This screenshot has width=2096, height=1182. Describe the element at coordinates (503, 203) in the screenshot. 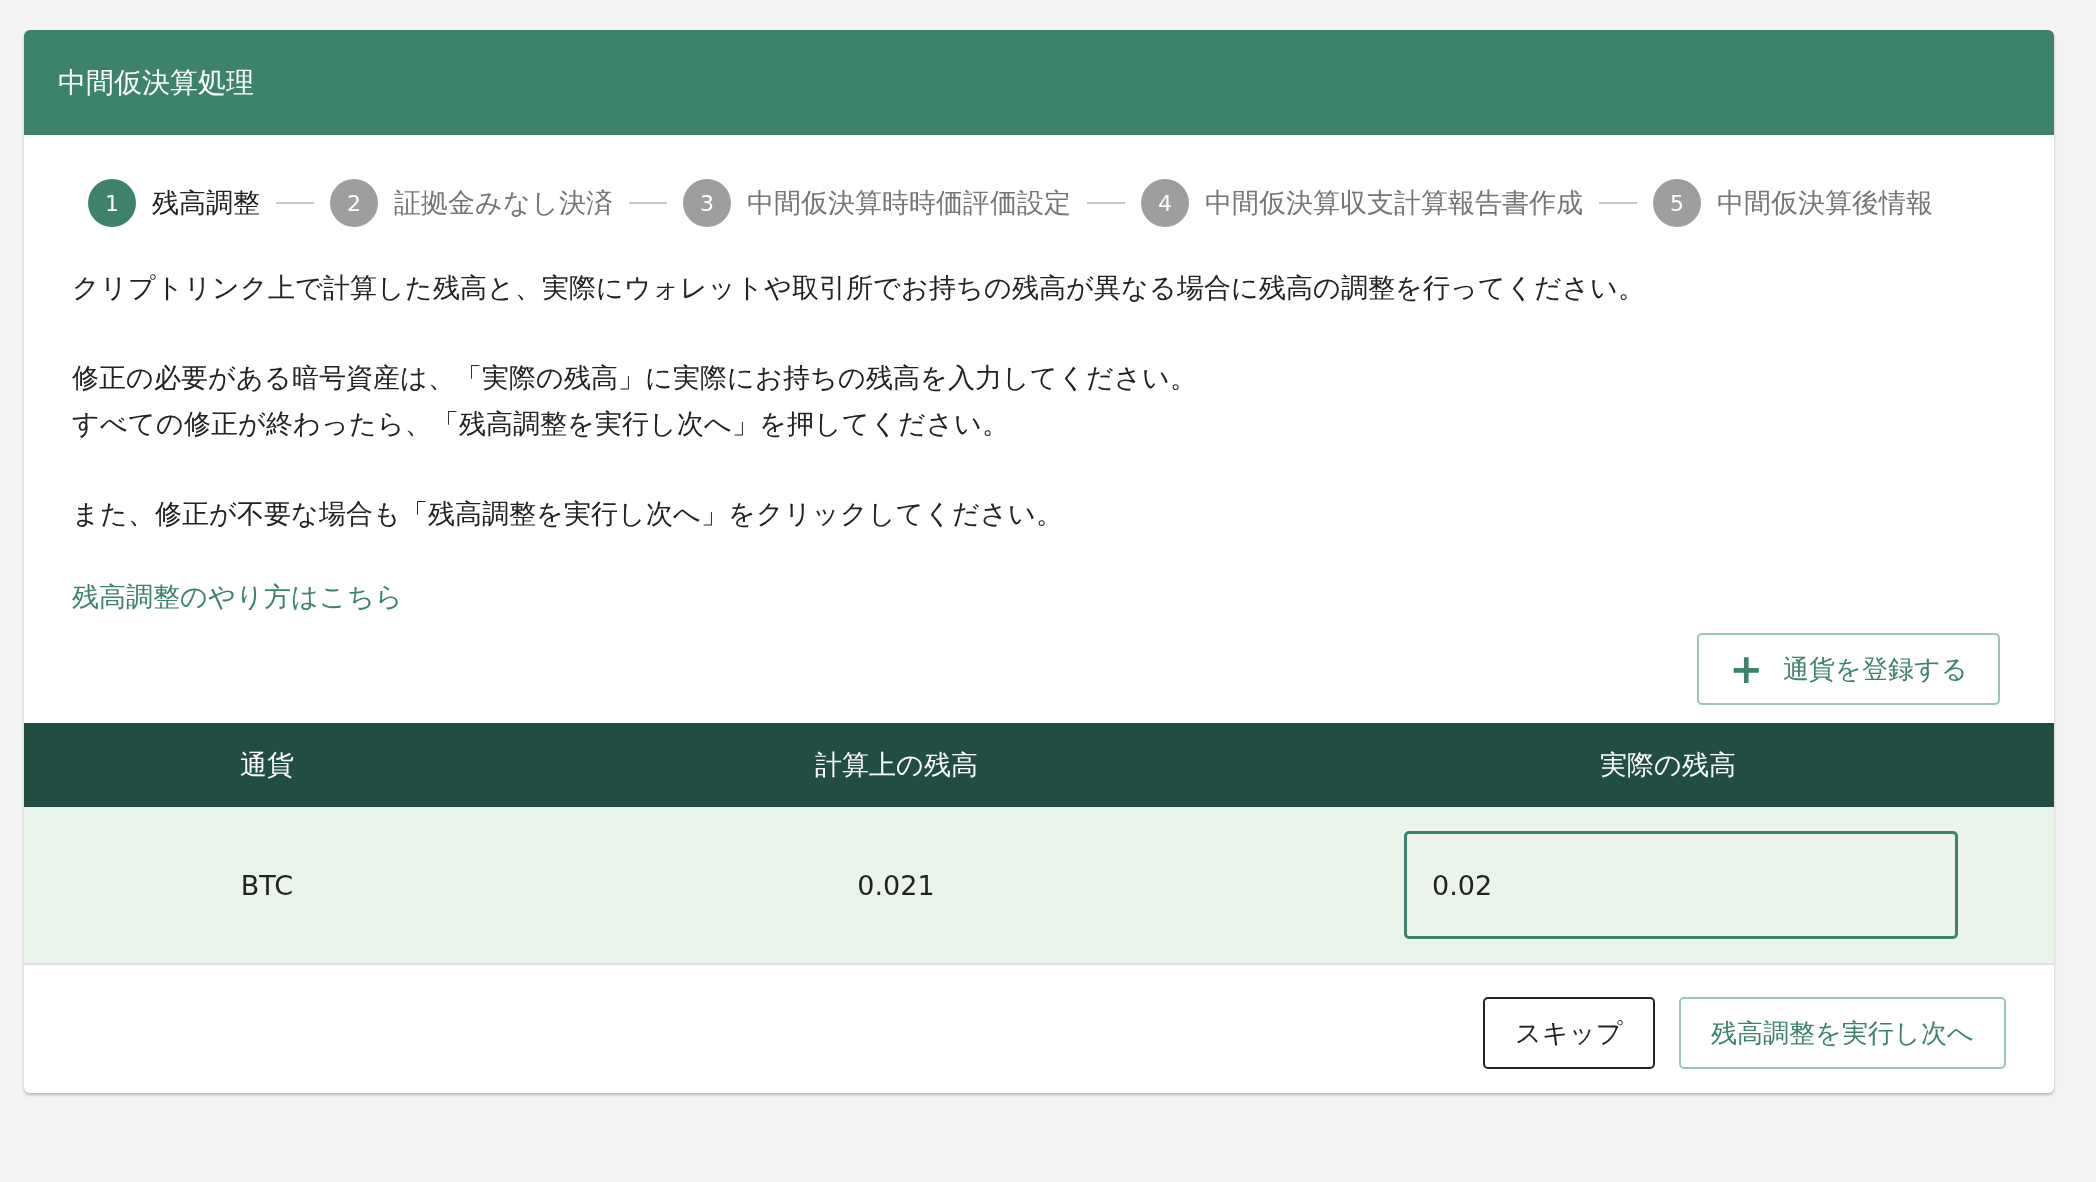

I see `step-label: 証拠金みなし決済` at that location.